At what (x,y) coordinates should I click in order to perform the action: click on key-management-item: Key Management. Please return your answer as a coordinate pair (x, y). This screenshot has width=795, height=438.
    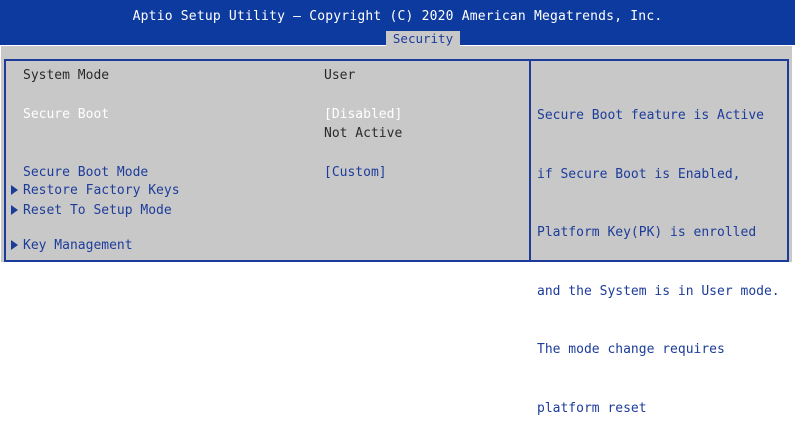
    Looking at the image, I should click on (78, 245).